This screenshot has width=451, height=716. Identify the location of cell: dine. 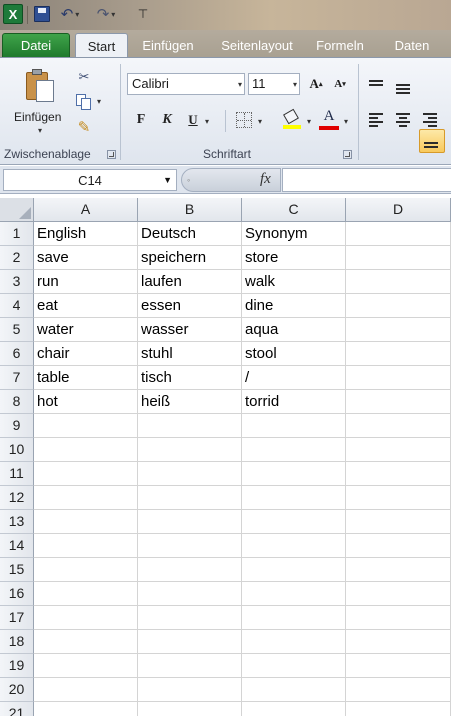
(294, 306).